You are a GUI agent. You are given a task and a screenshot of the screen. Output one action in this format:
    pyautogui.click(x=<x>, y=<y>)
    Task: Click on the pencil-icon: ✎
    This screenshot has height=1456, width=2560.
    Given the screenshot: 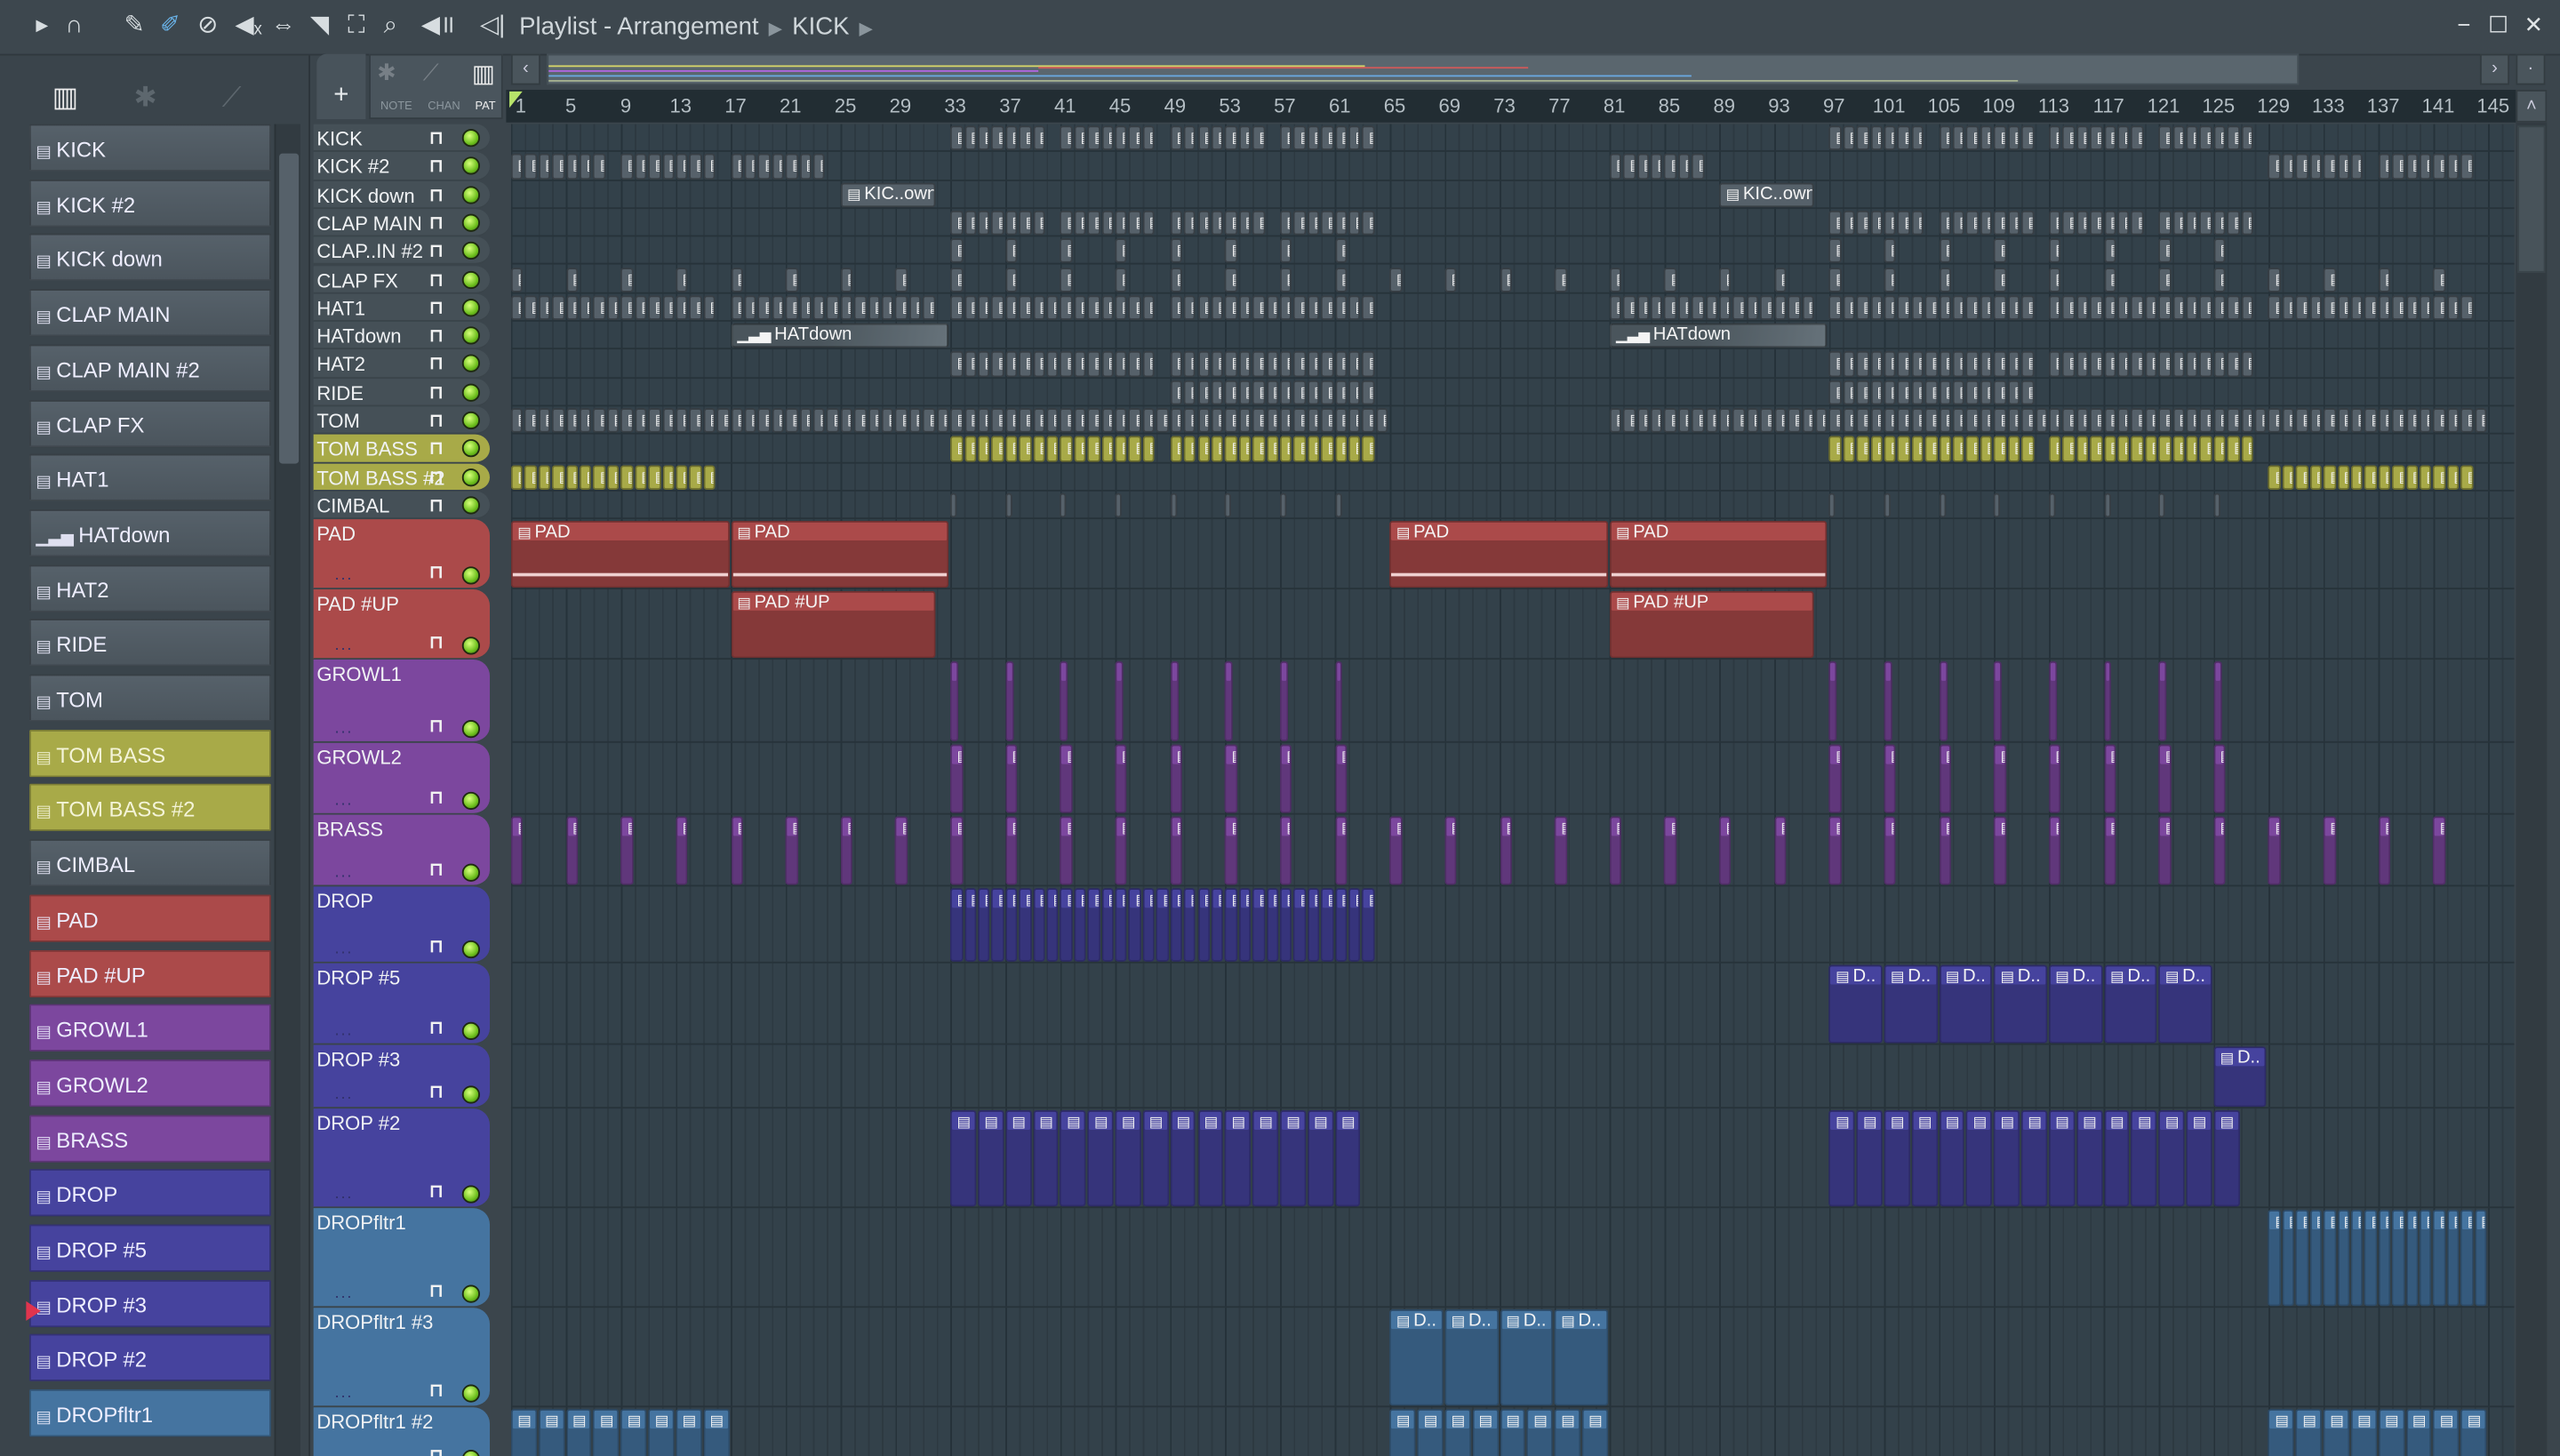 What is the action you would take?
    pyautogui.click(x=134, y=26)
    